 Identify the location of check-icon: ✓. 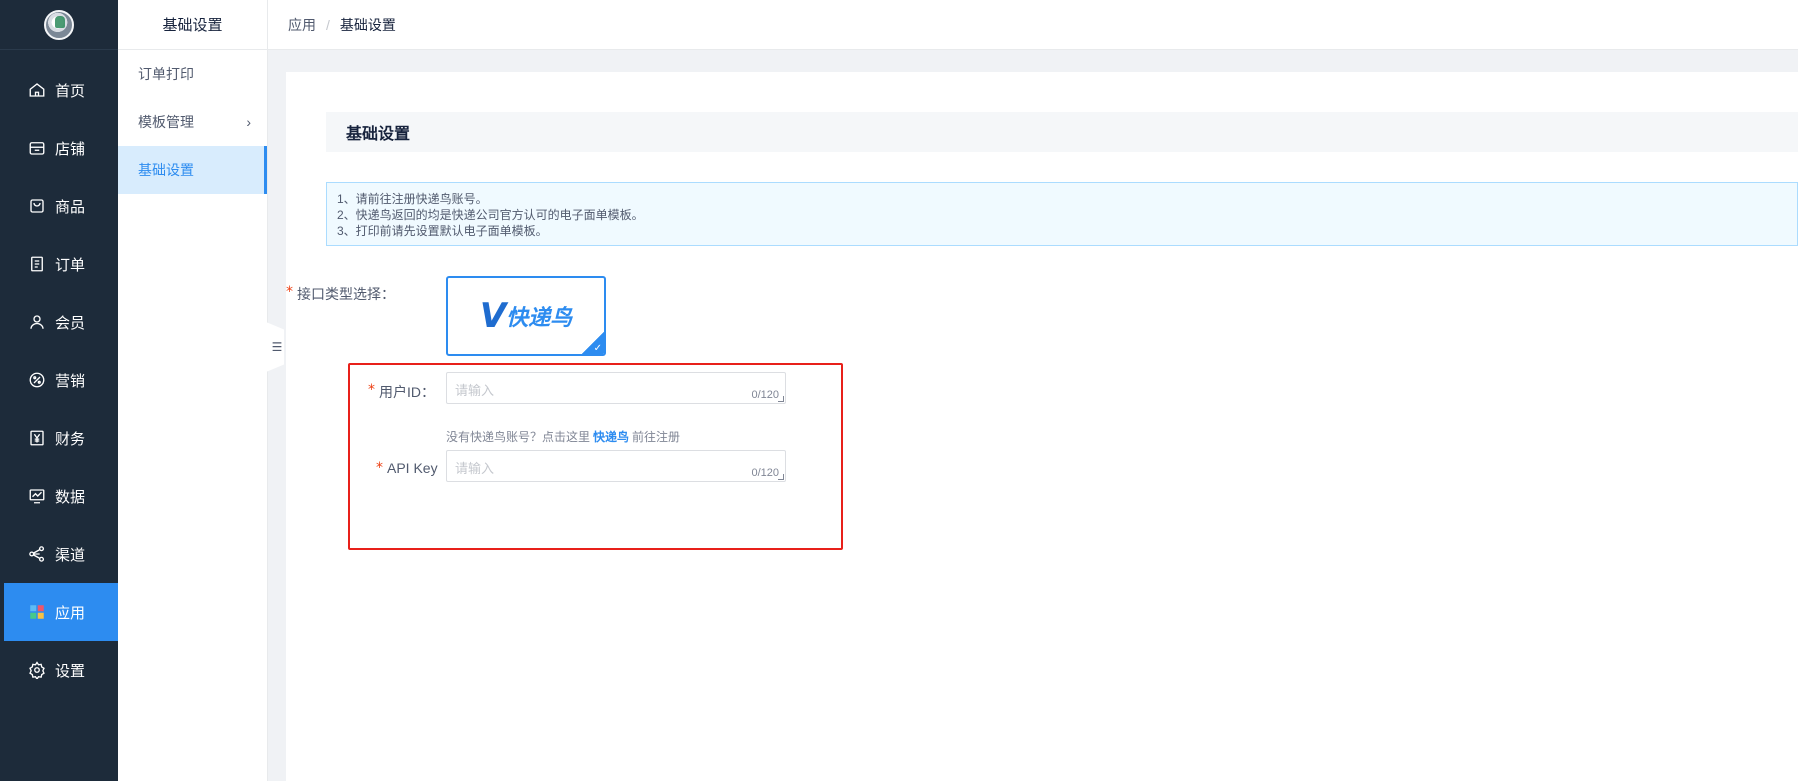
(597, 348).